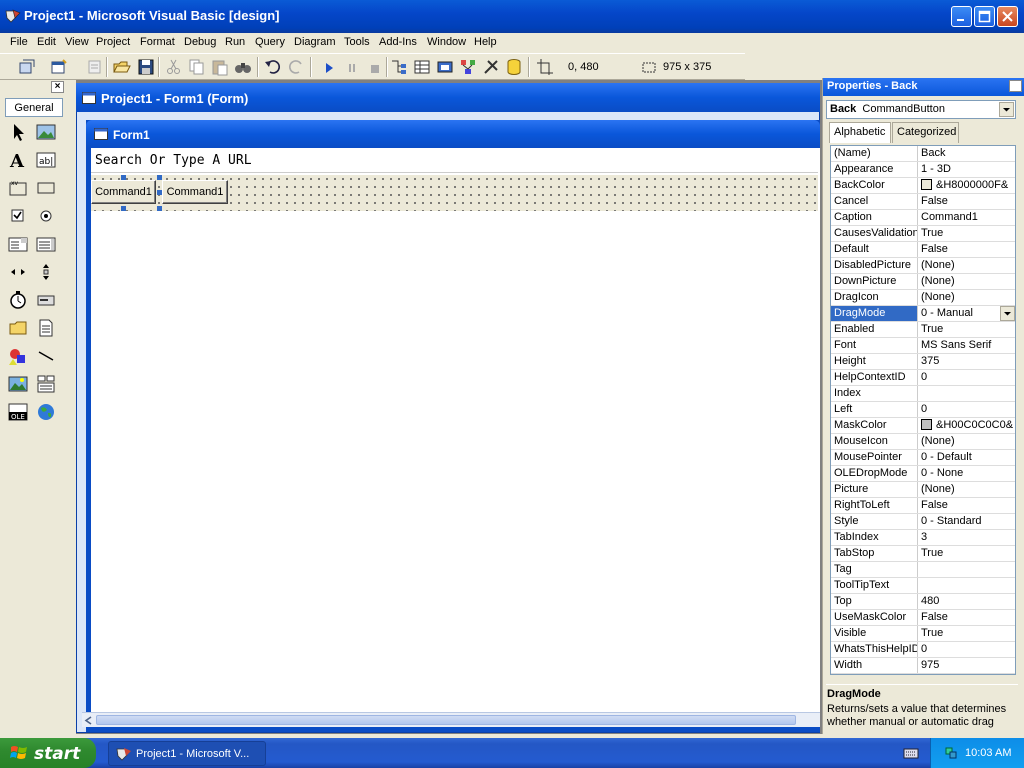 This screenshot has width=1024, height=768. I want to click on dirlistbox-tool, so click(18, 328).